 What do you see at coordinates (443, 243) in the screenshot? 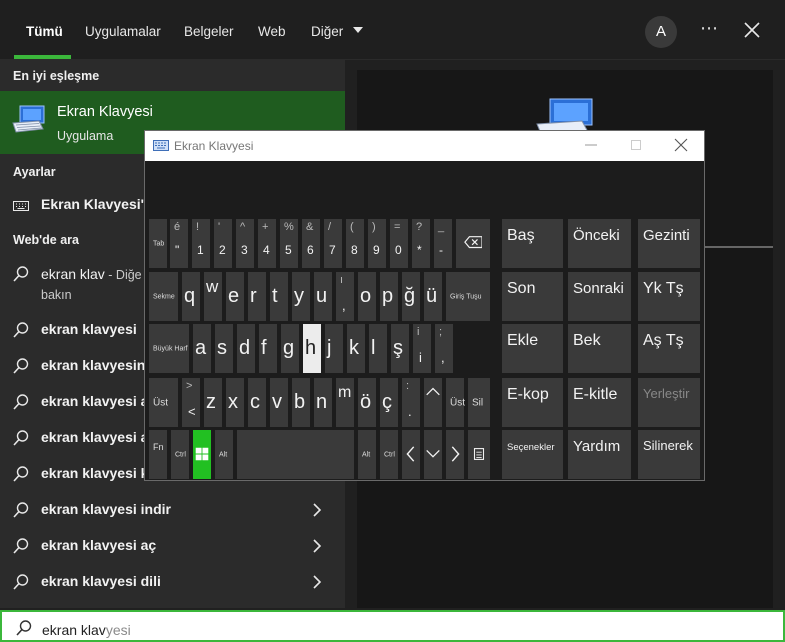
I see `osk-key--: - _` at bounding box center [443, 243].